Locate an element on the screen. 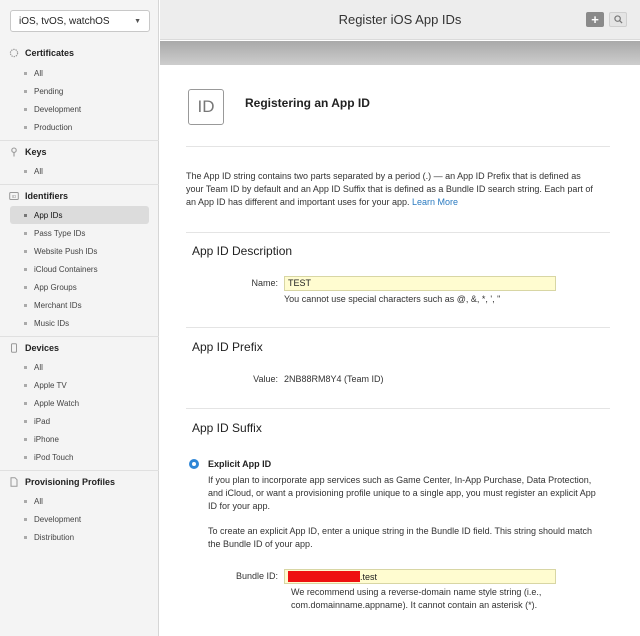 The height and width of the screenshot is (636, 640). prefix-title: App ID Prefix is located at coordinates (227, 347).